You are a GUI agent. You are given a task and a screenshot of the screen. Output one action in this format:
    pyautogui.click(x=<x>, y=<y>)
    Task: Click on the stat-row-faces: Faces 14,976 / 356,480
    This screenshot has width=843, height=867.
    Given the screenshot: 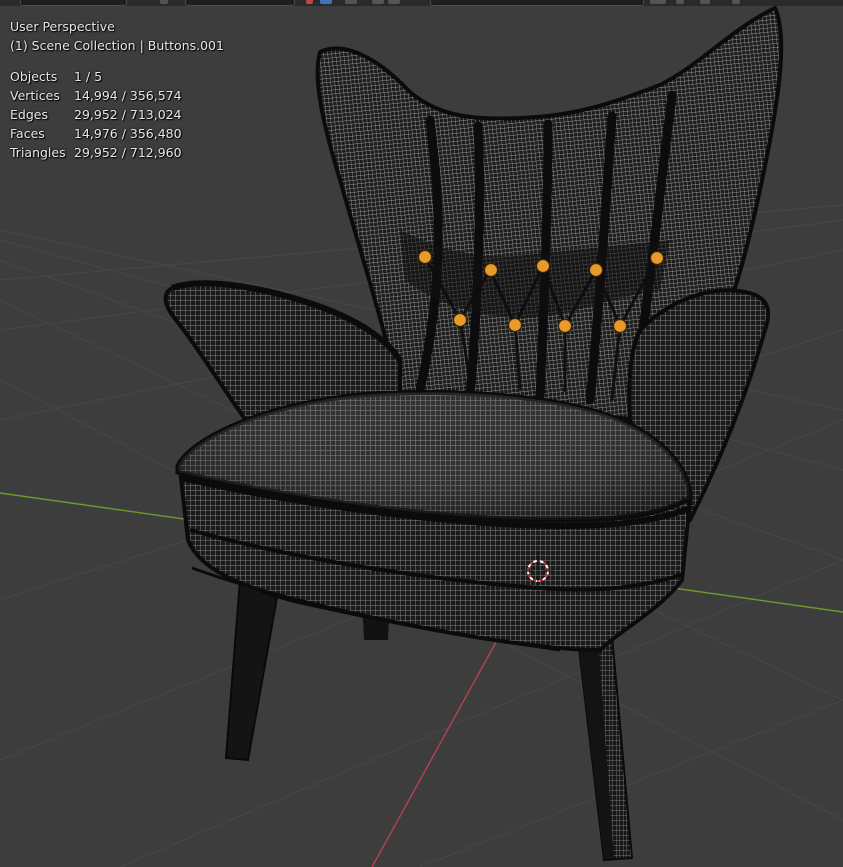 What is the action you would take?
    pyautogui.click(x=117, y=133)
    